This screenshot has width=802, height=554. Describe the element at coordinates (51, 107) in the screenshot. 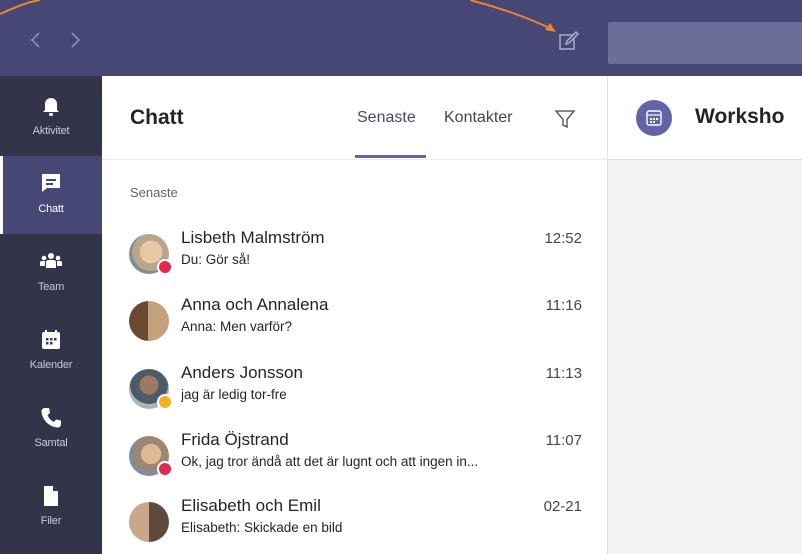

I see `bell-icon` at that location.